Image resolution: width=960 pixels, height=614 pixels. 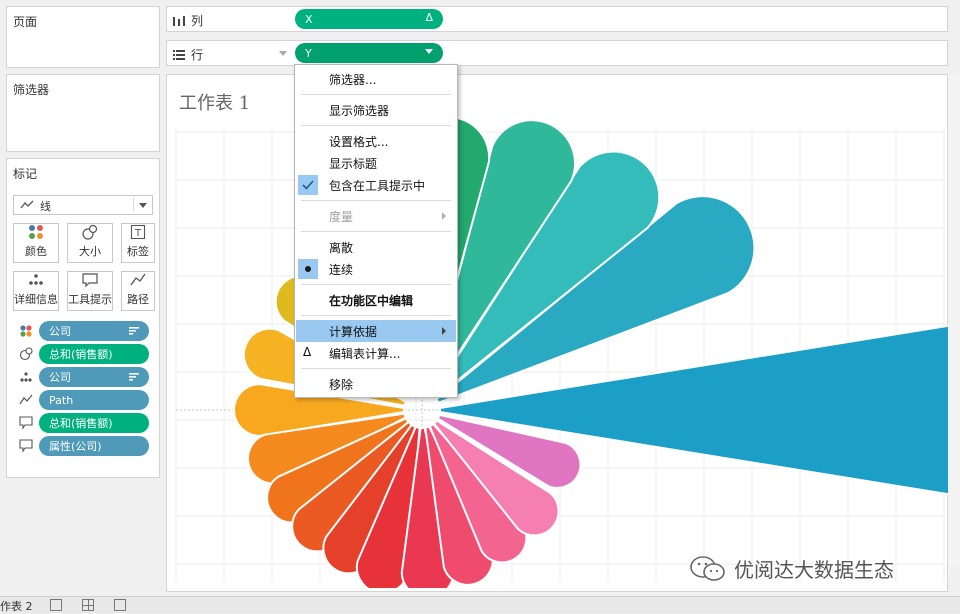 I want to click on sheet-tab-bar: 作表 2, so click(x=480, y=604).